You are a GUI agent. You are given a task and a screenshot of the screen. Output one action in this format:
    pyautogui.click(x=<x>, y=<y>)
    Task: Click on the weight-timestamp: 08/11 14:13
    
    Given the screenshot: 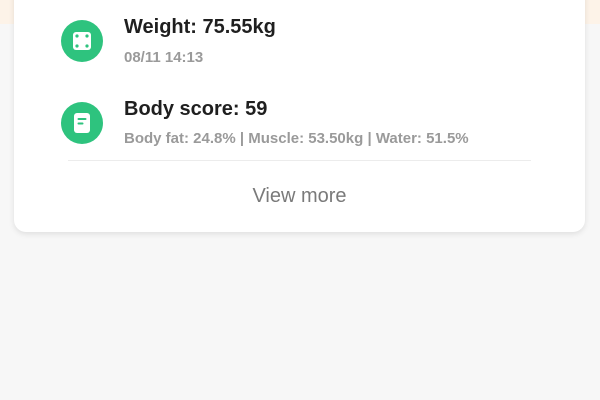 What is the action you would take?
    pyautogui.click(x=164, y=57)
    